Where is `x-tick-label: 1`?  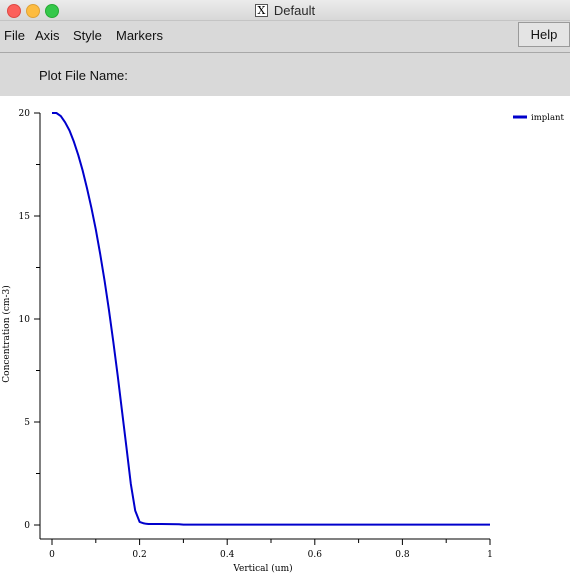 x-tick-label: 1 is located at coordinates (490, 555).